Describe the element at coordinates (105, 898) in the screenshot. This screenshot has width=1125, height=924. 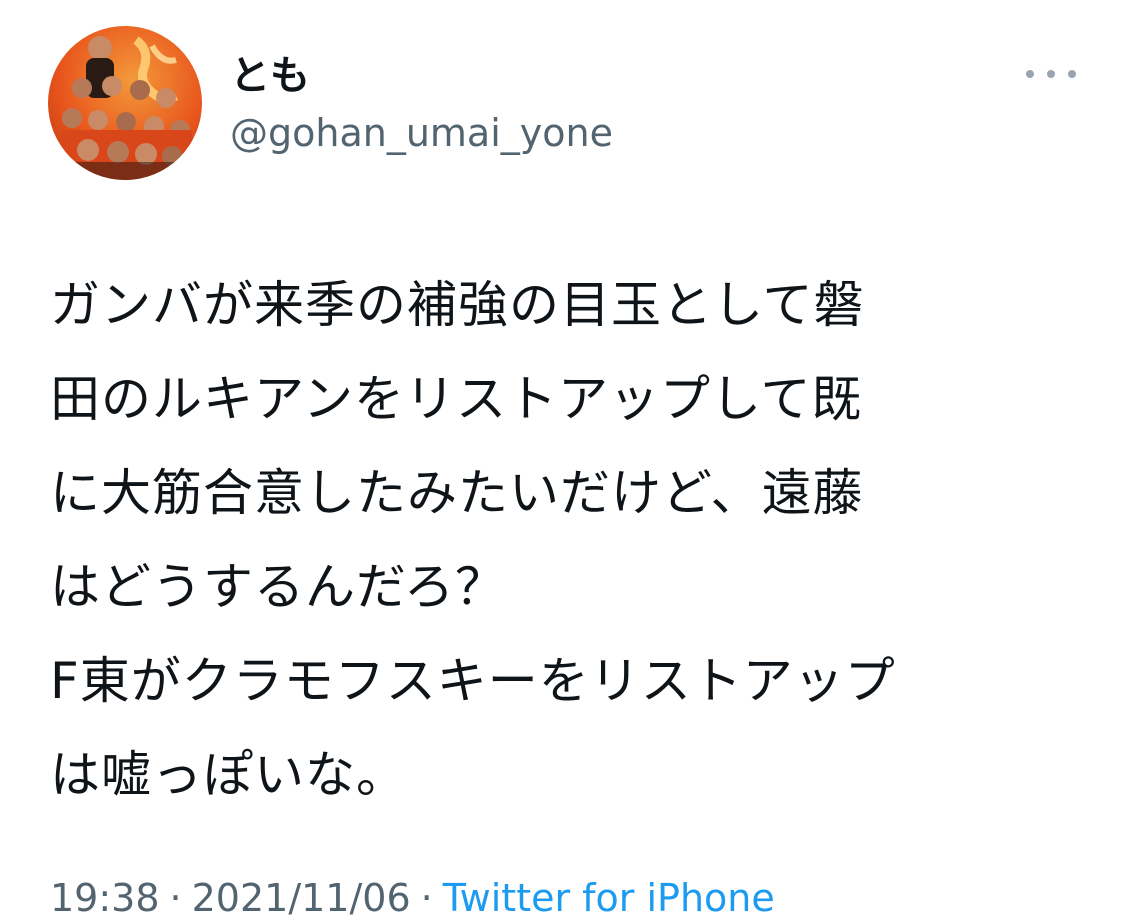
I see `tweet-time: 19:38` at that location.